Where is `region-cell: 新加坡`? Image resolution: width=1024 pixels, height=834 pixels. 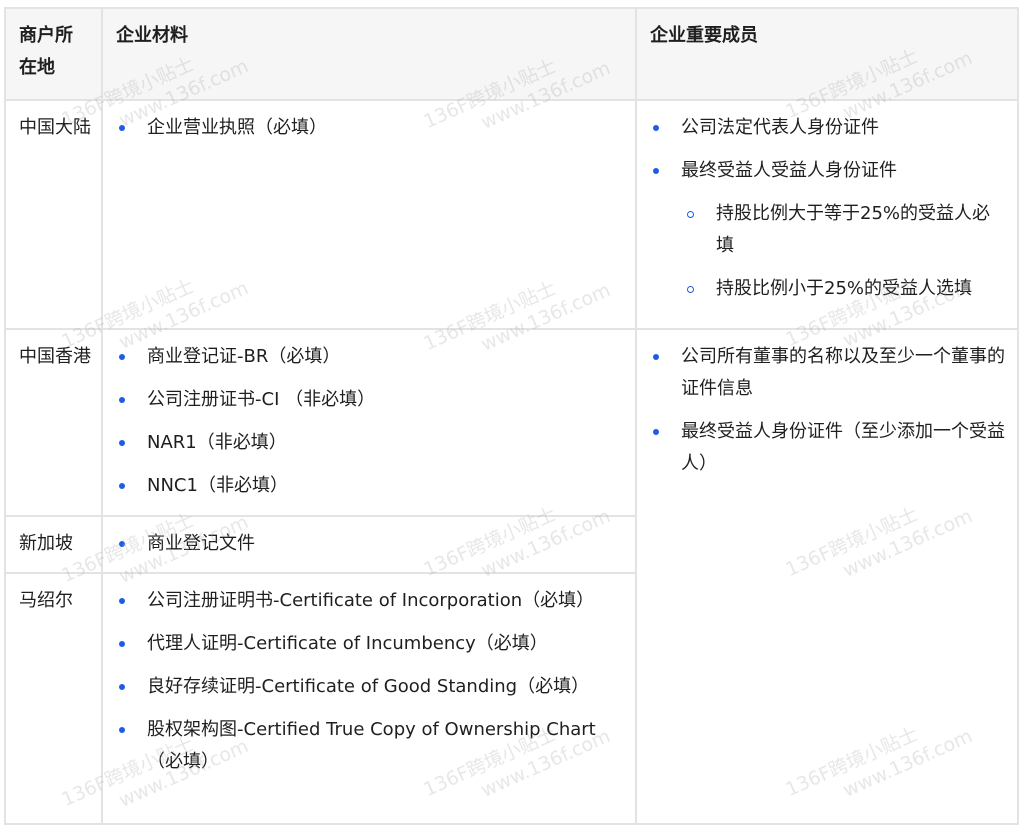 region-cell: 新加坡 is located at coordinates (53, 544).